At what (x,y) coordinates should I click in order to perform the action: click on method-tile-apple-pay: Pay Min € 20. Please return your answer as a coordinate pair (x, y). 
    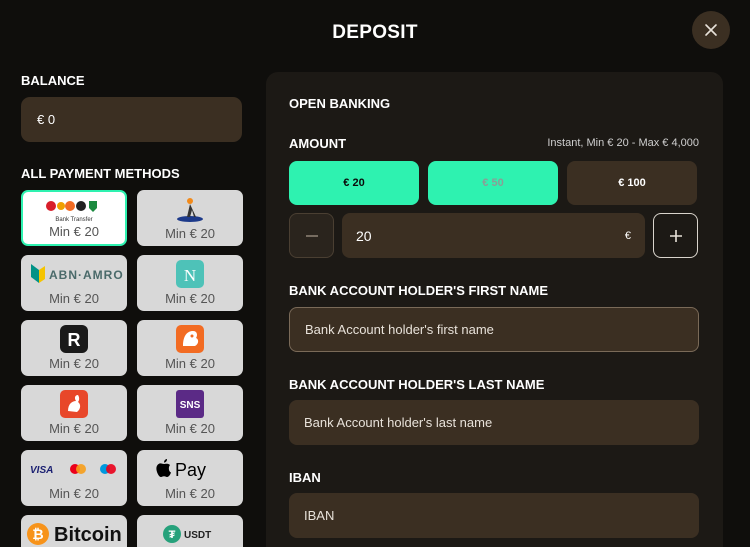
    Looking at the image, I should click on (190, 478).